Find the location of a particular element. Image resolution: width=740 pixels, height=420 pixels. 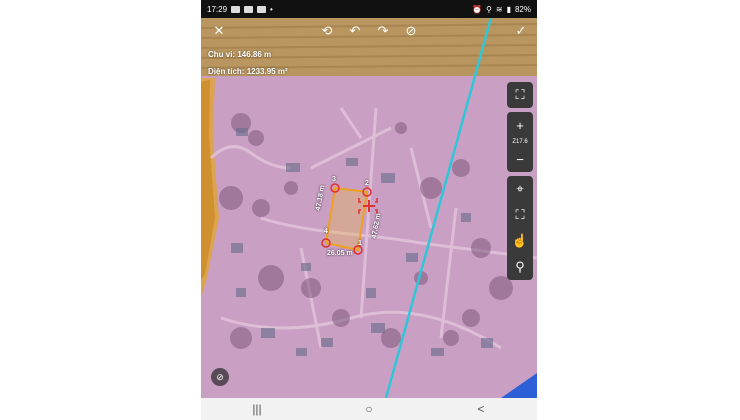

point-label-2: 2 is located at coordinates (367, 183).